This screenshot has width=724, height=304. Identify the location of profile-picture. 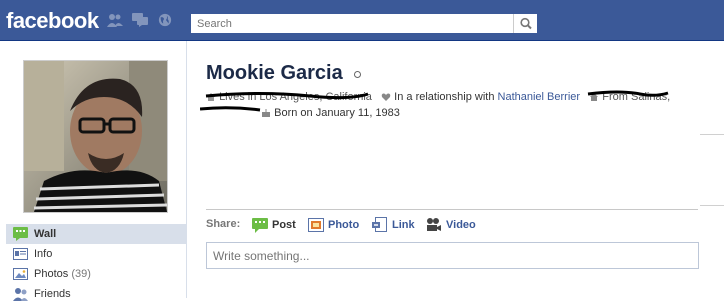
(95, 136).